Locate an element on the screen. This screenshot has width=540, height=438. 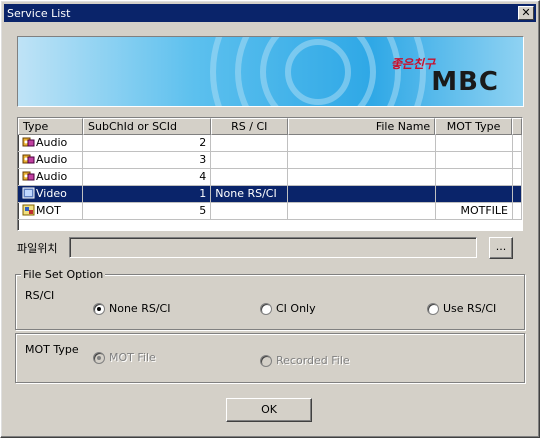
row-subch: 2 is located at coordinates (147, 143).